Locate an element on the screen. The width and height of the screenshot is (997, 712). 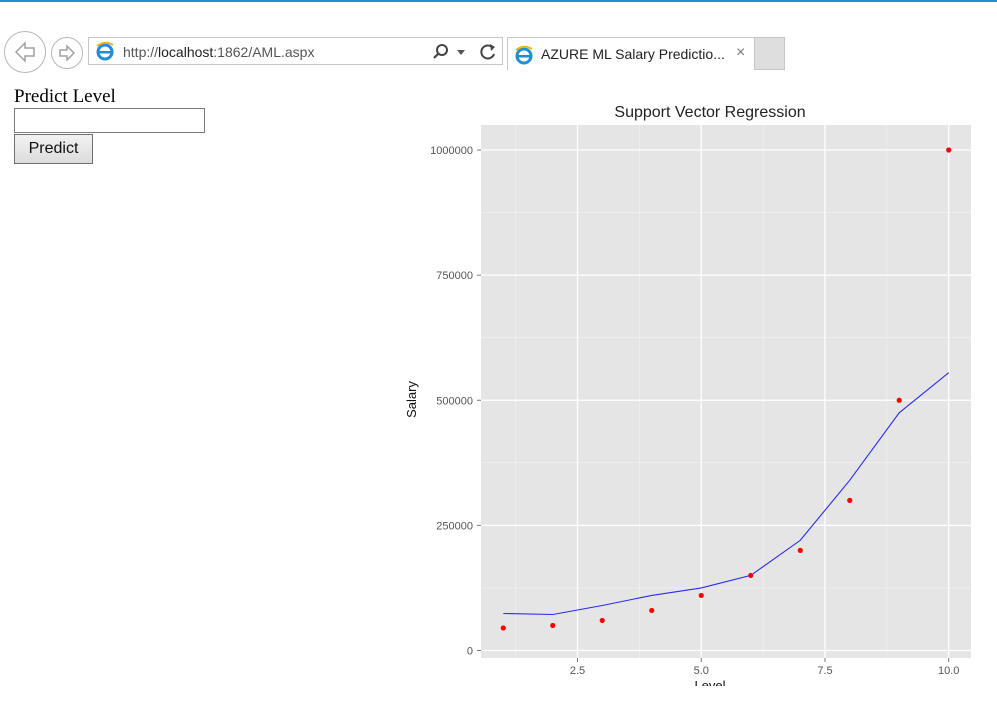
close-tab-icon: × is located at coordinates (740, 53).